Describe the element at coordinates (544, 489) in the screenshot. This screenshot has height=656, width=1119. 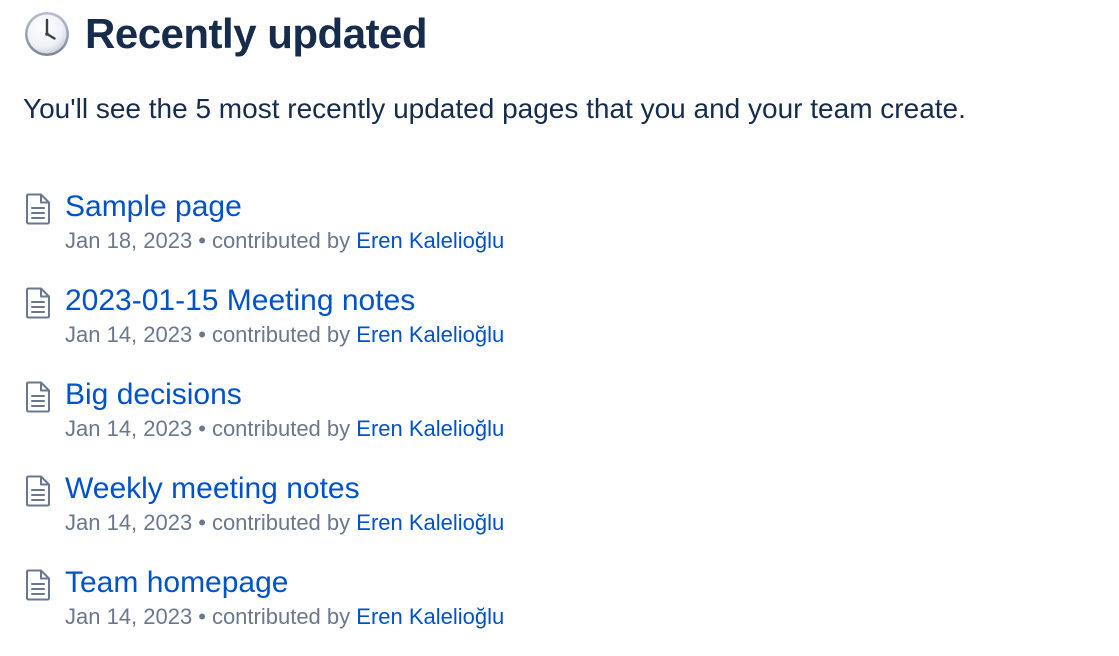
I see `page-link: Weekly meeting notes` at that location.